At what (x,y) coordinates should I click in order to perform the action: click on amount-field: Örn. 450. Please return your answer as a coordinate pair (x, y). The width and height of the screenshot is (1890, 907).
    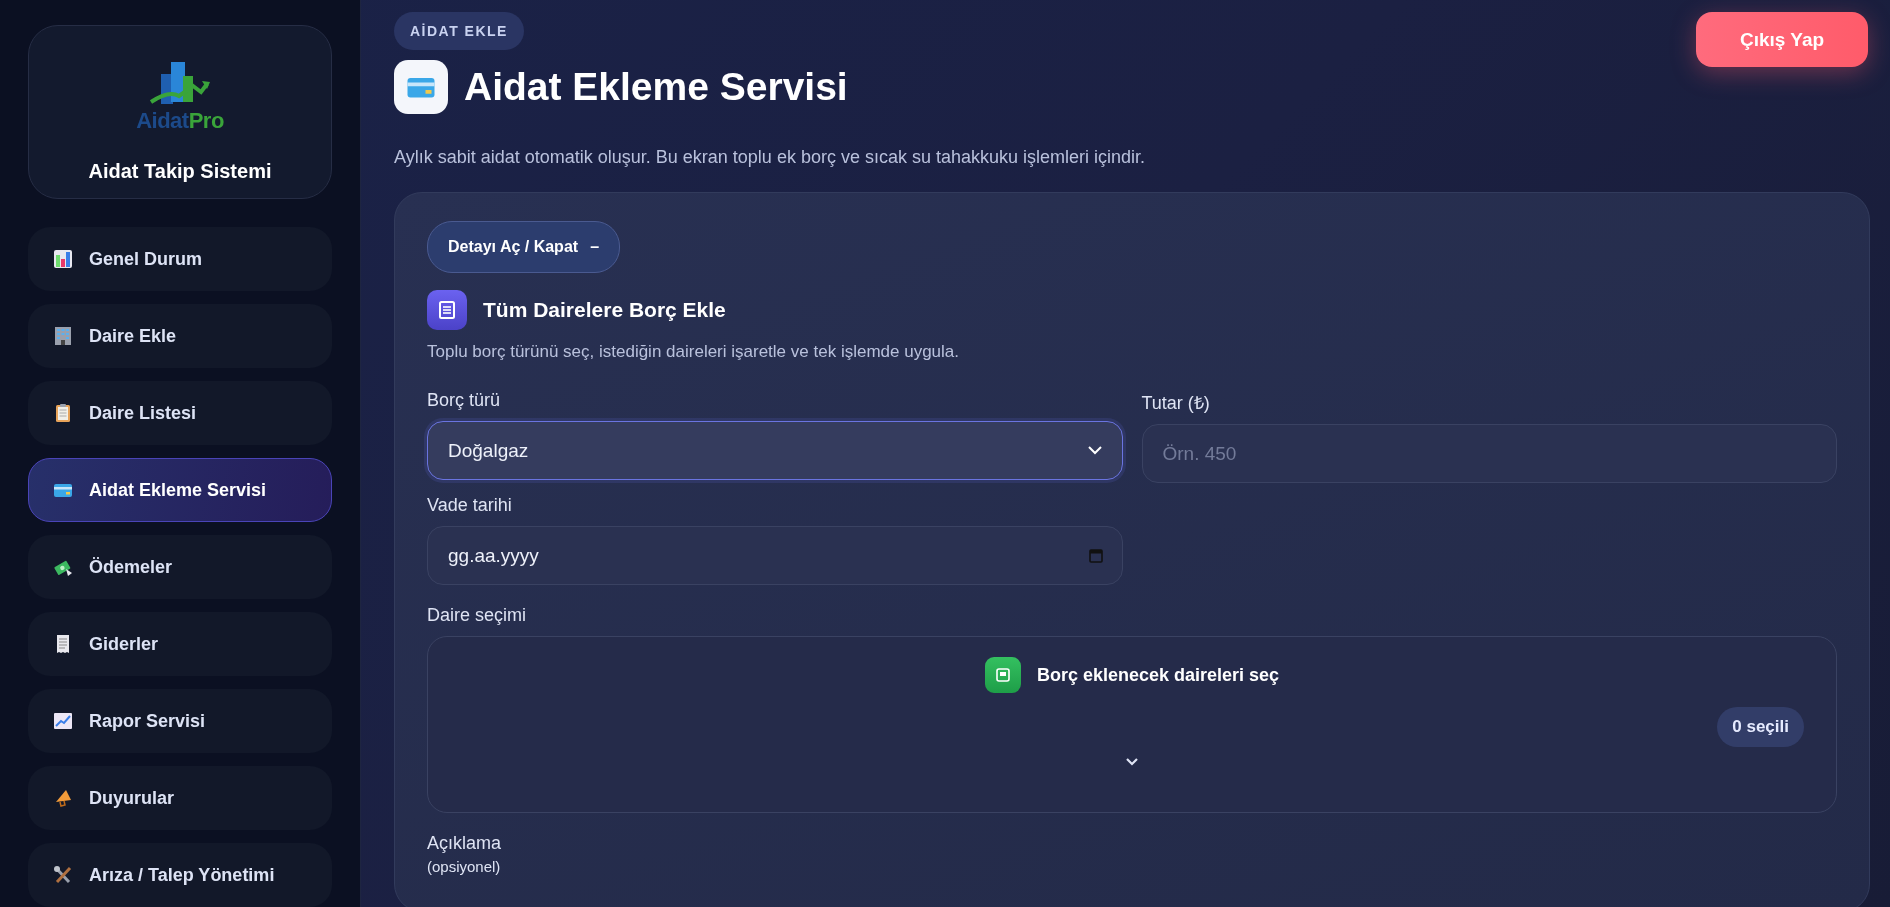
    Looking at the image, I should click on (1489, 453).